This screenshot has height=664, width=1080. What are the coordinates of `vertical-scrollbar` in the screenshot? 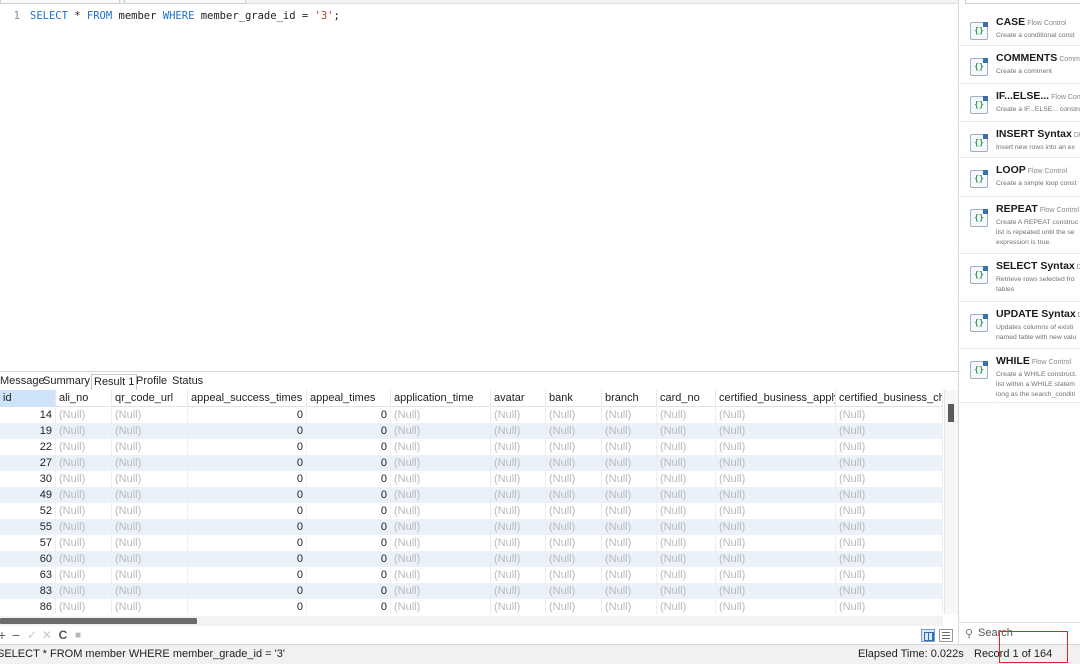 It's located at (951, 502).